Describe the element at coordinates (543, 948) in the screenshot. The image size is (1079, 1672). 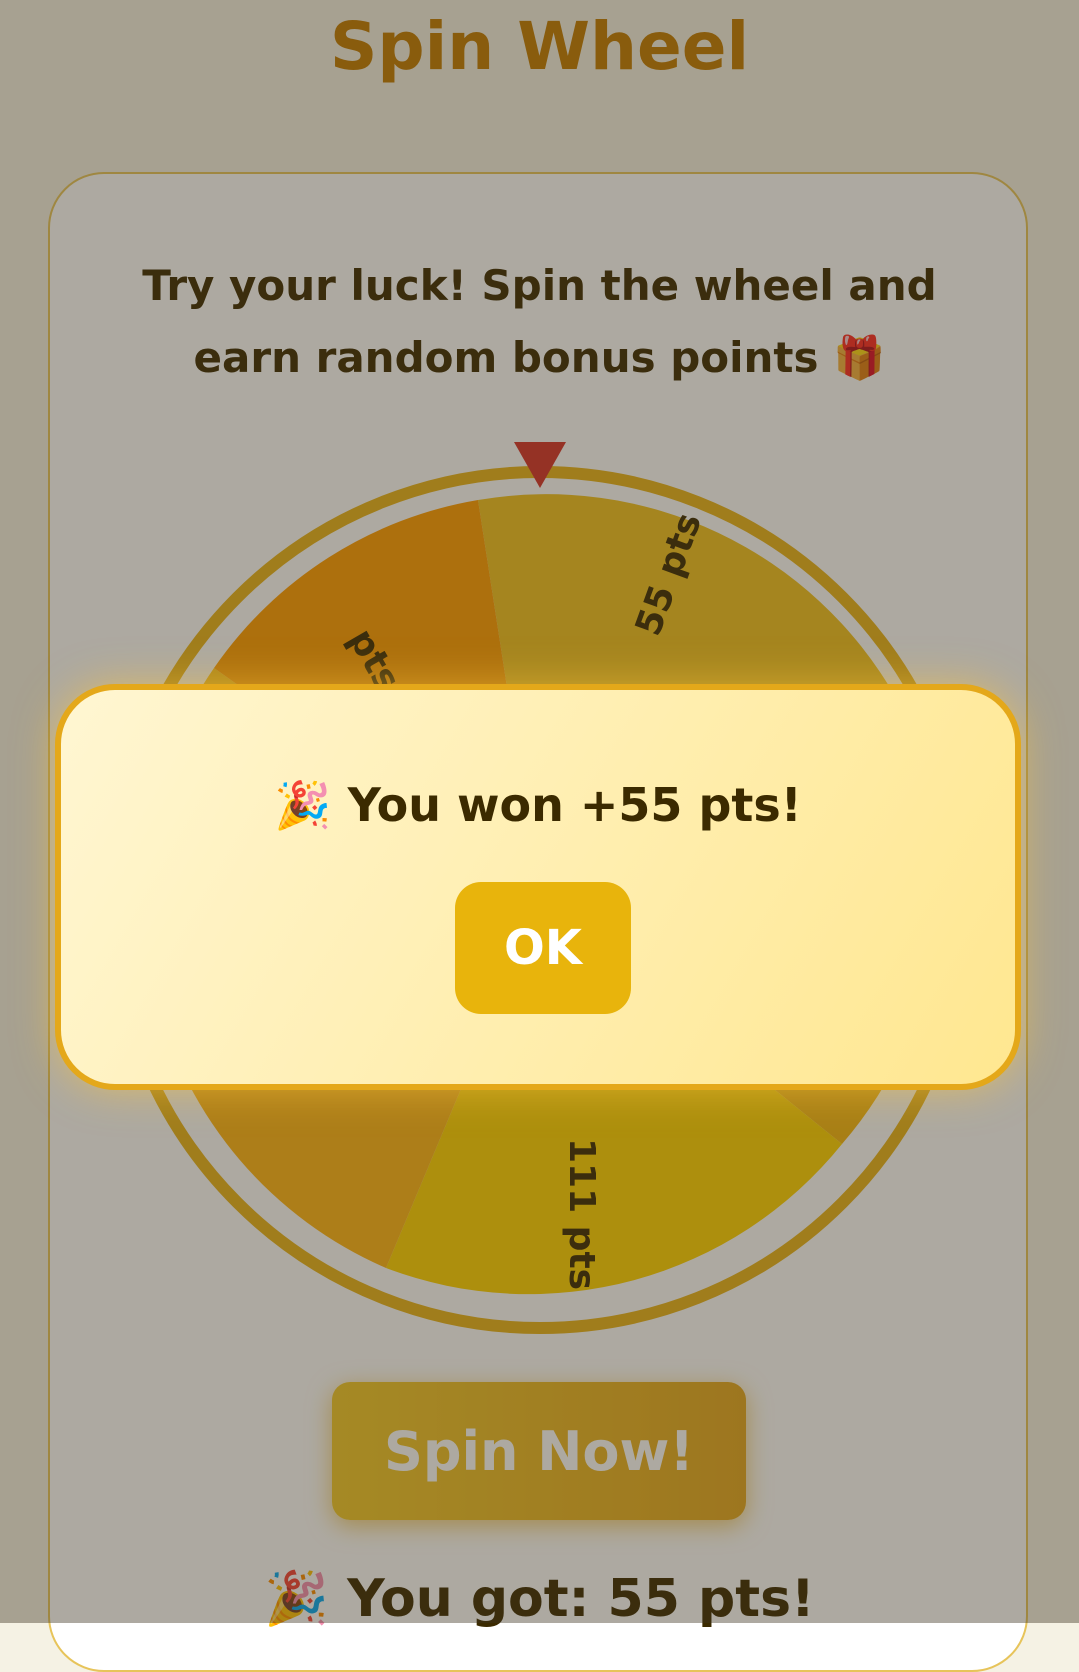
I see `ok-button: OK` at that location.